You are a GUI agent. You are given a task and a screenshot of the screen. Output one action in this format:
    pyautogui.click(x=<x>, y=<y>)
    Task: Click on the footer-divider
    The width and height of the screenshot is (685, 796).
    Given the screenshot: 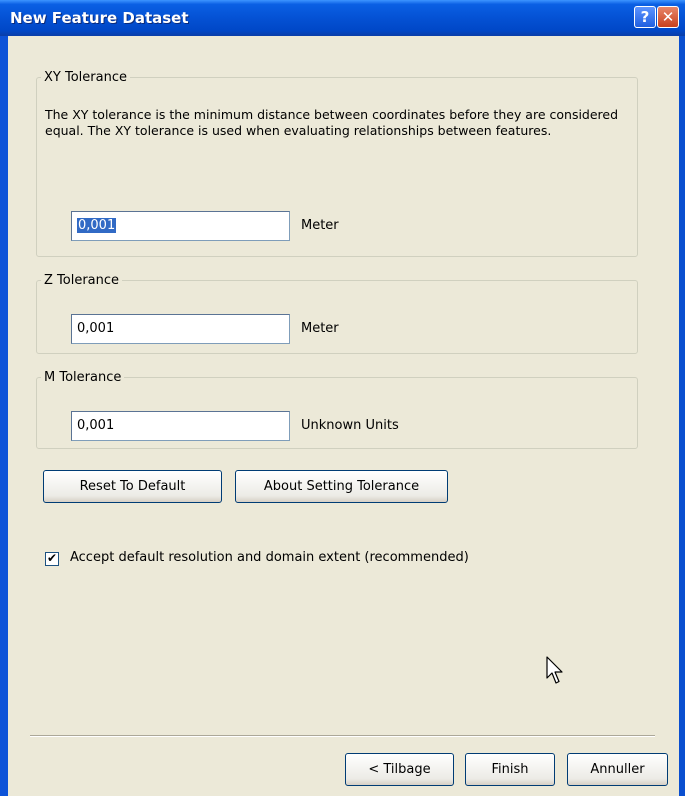 What is the action you would take?
    pyautogui.click(x=342, y=736)
    